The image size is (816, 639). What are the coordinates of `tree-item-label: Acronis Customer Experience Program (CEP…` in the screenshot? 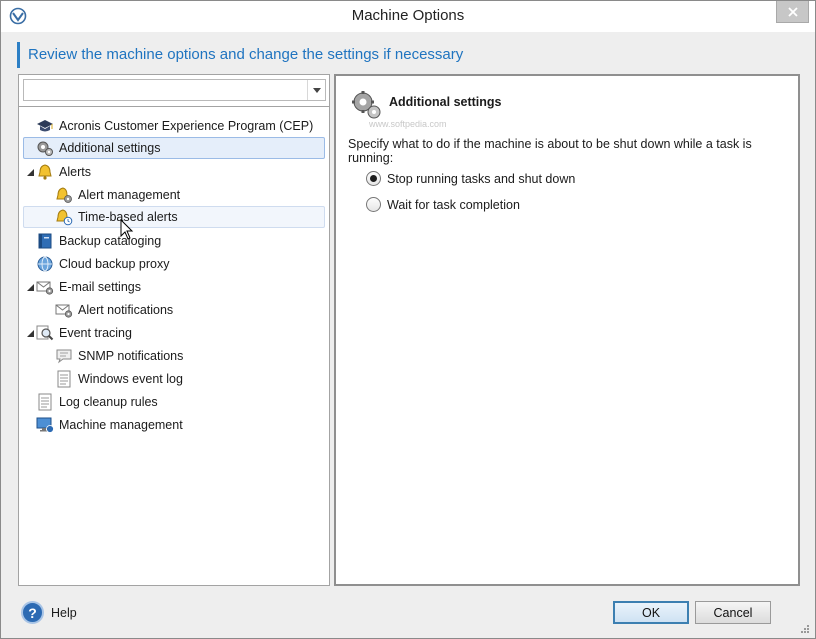 It's located at (186, 126).